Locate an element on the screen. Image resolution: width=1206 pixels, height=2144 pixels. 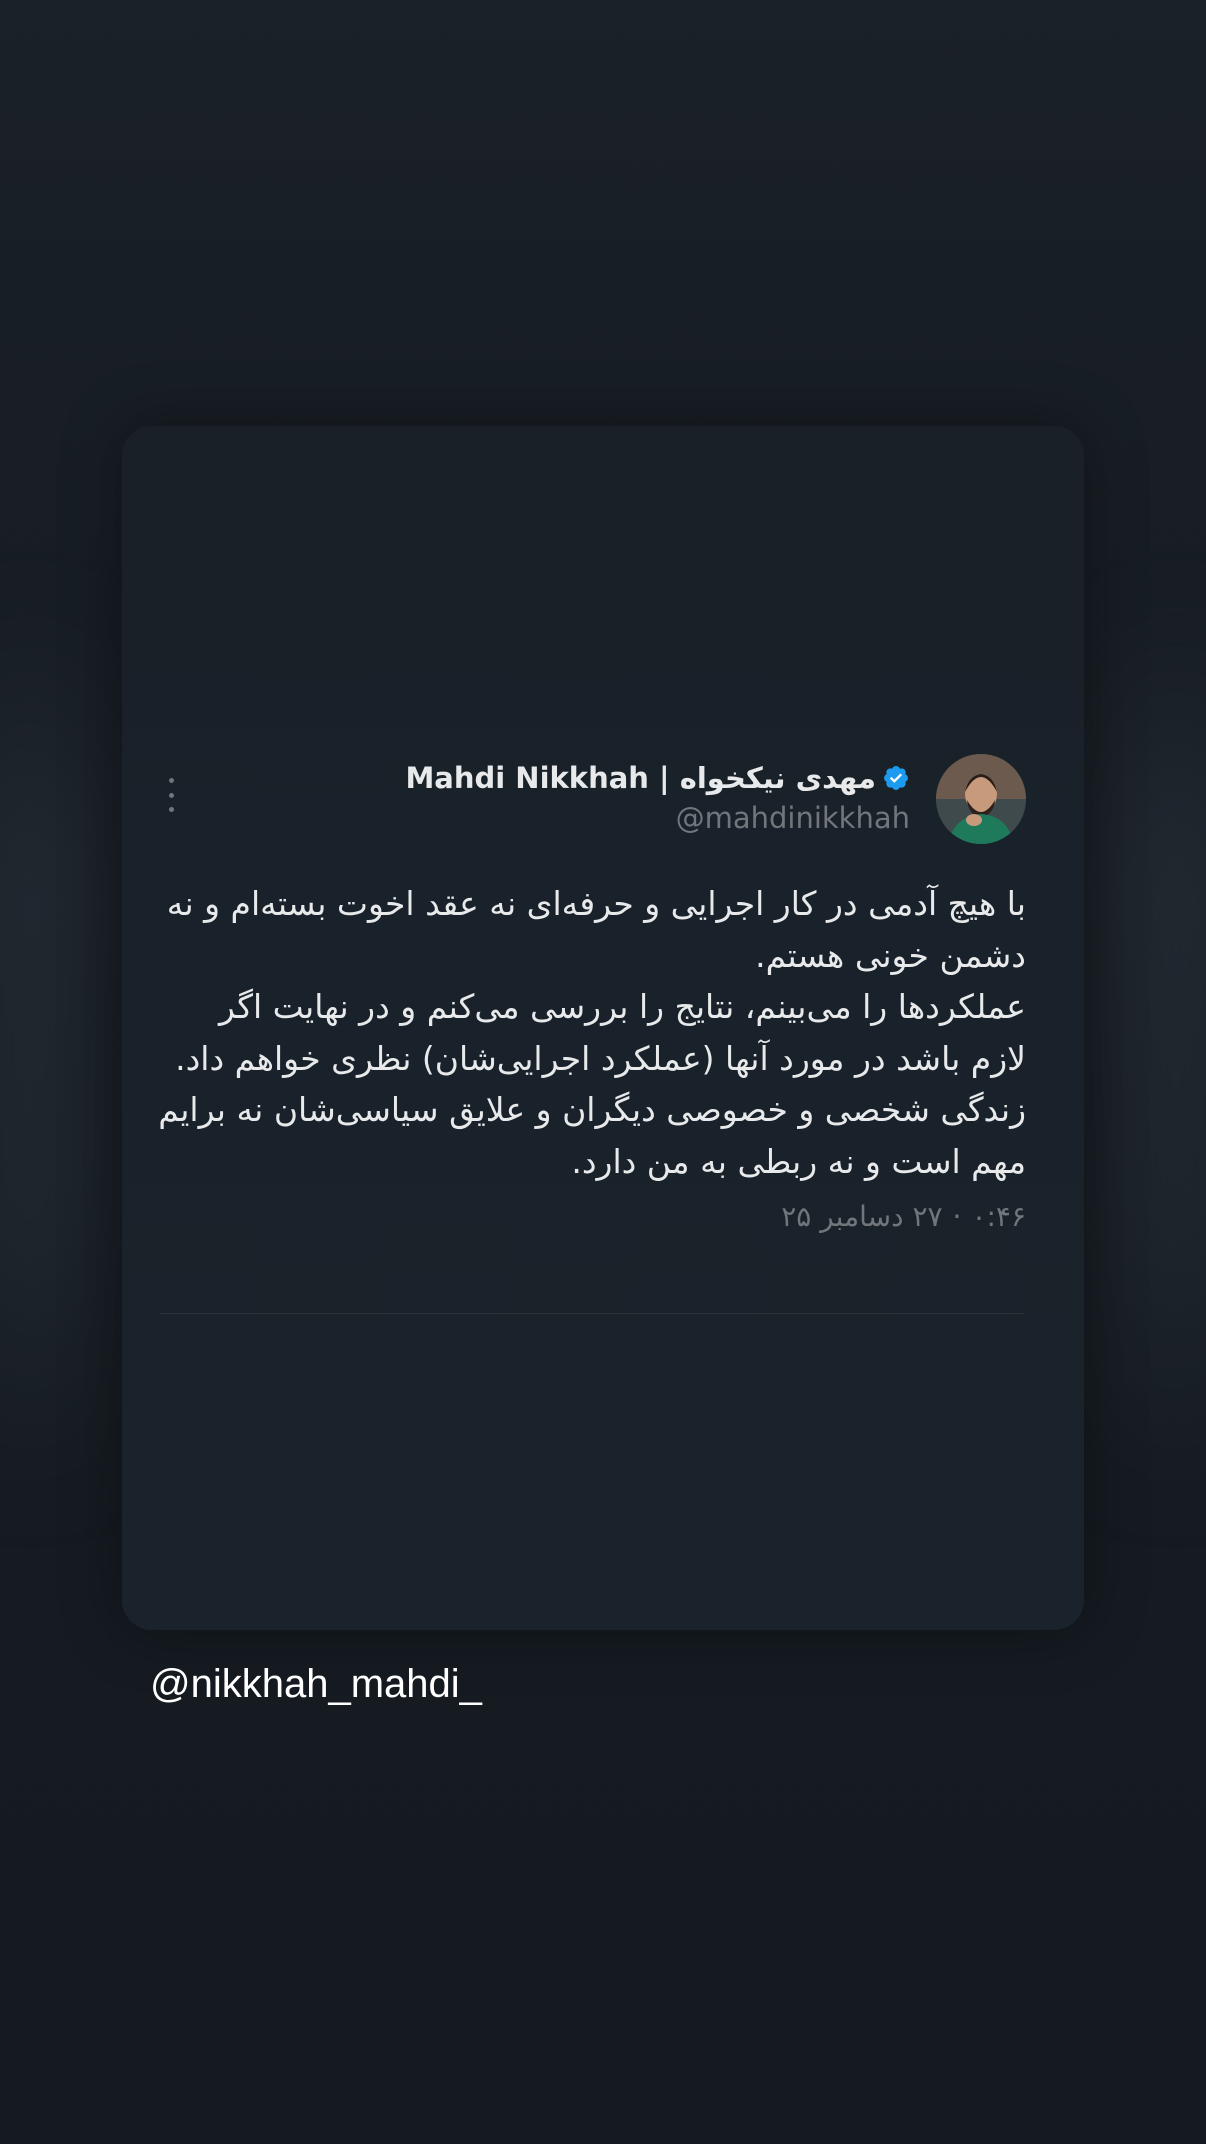
verified-badge-icon is located at coordinates (896, 778).